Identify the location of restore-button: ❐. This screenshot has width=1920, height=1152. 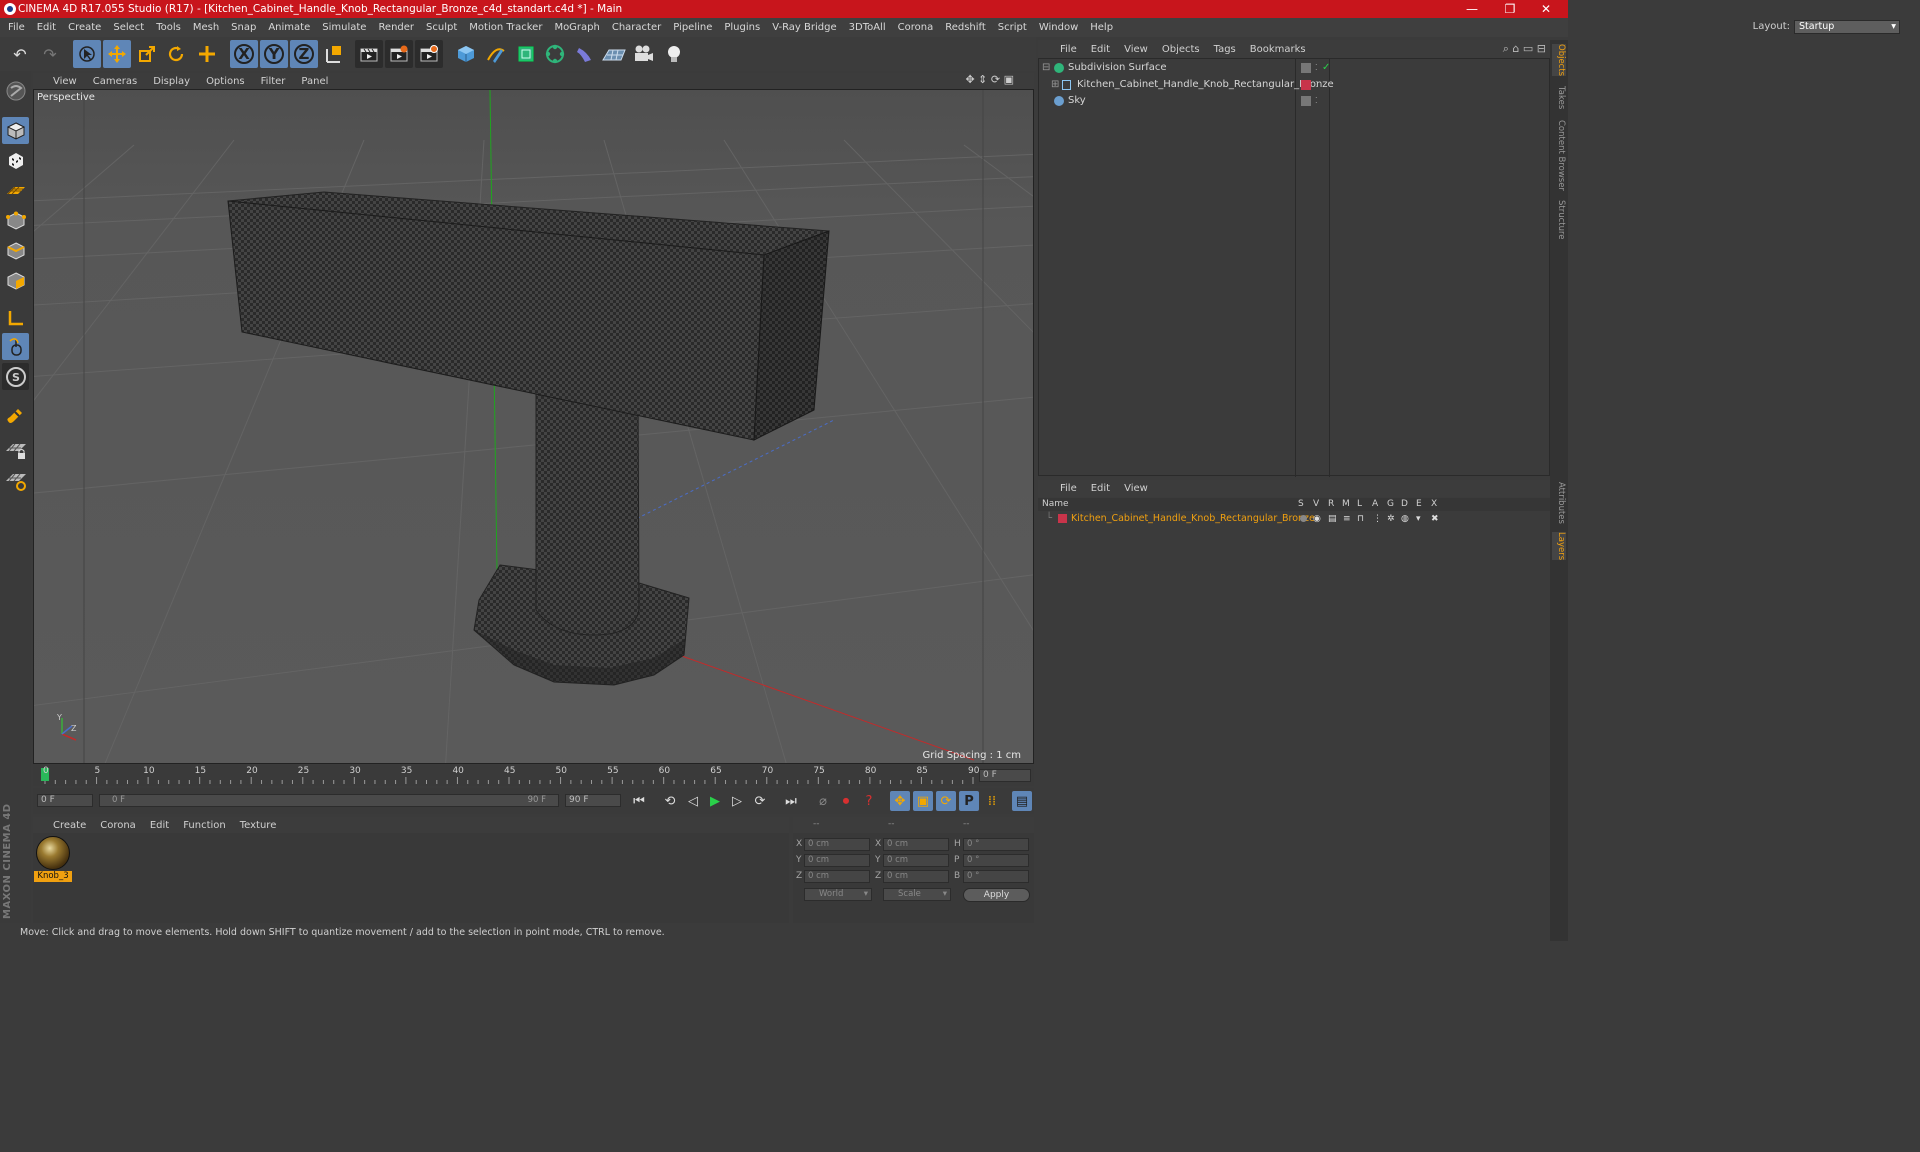
(1510, 9).